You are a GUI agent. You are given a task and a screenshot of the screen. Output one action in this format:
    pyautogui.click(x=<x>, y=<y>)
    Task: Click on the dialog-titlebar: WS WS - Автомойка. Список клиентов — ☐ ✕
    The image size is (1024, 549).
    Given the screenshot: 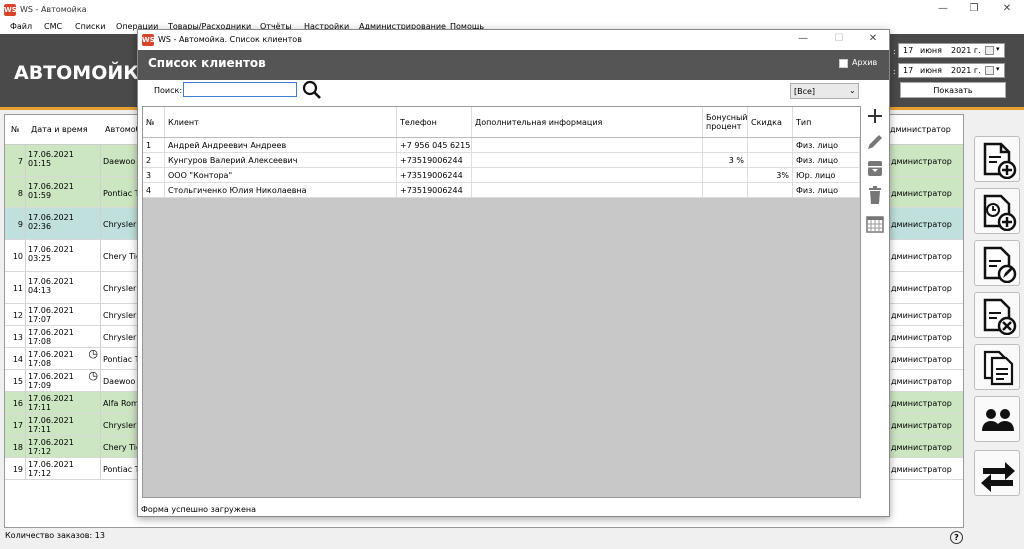 What is the action you would take?
    pyautogui.click(x=513, y=40)
    